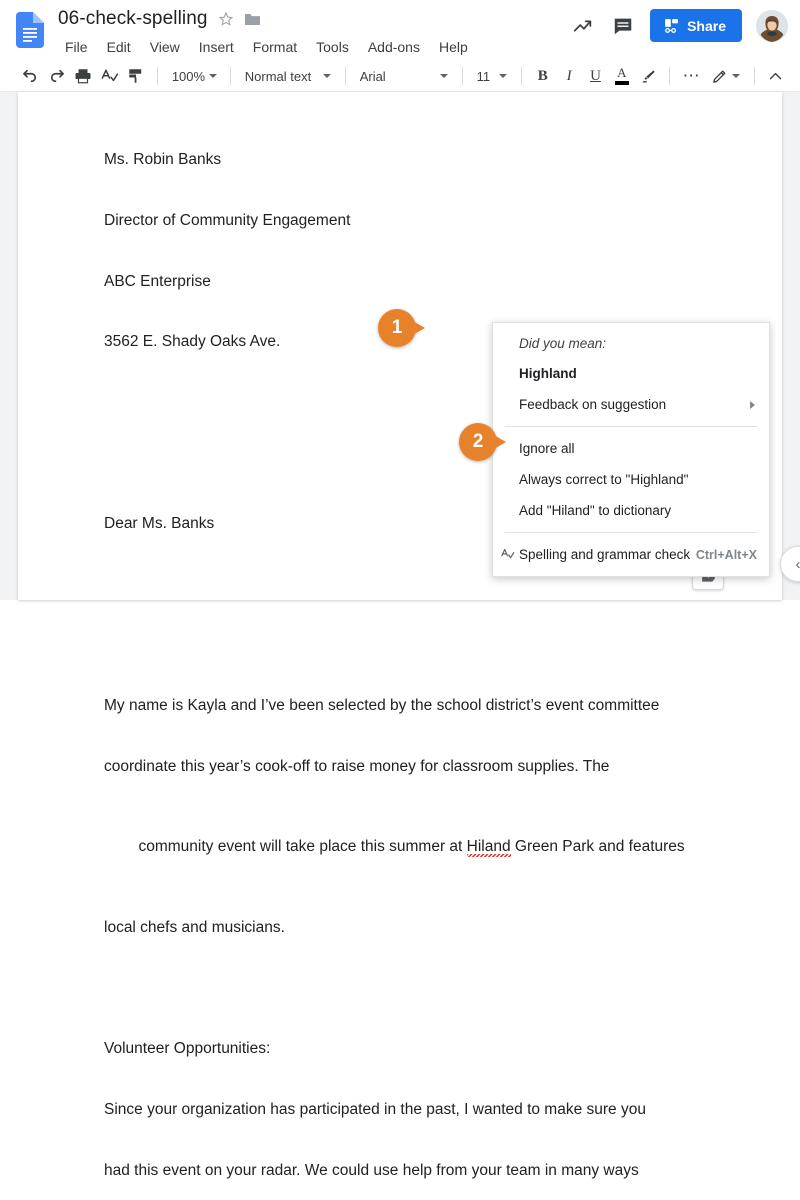  What do you see at coordinates (719, 76) in the screenshot?
I see `edit-pencil-icon` at bounding box center [719, 76].